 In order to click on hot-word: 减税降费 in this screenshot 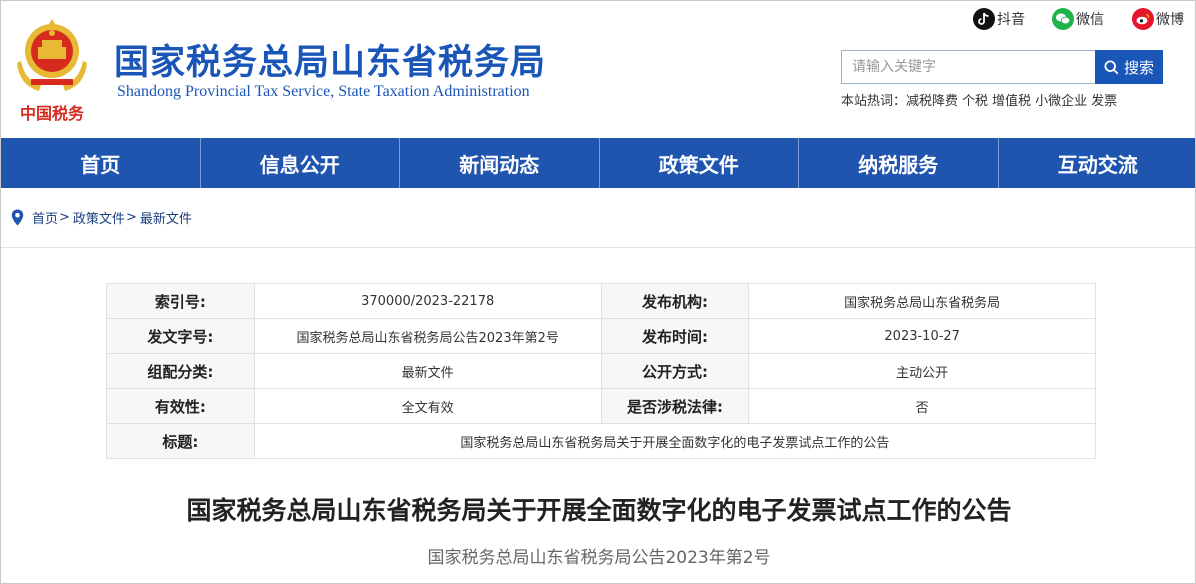, I will do `click(932, 101)`.